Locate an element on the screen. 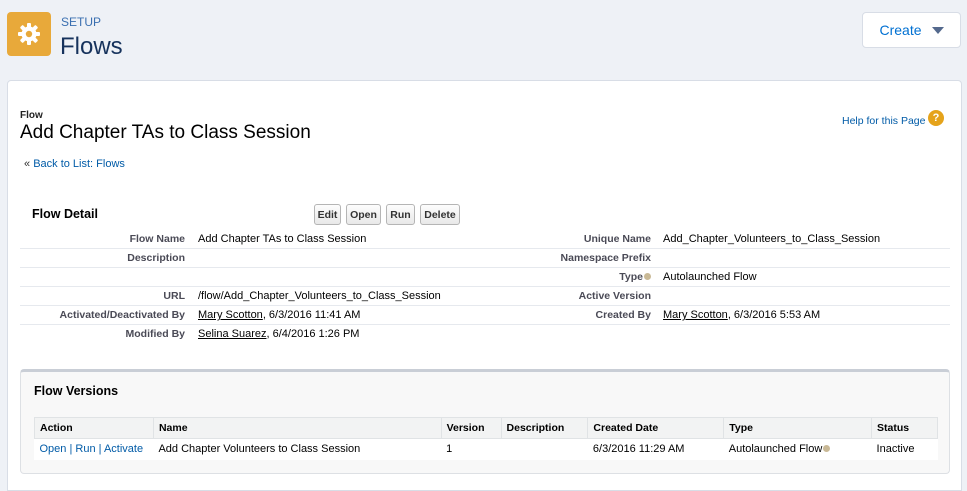  version-type-cell: Autolaunched Flow is located at coordinates (797, 449).